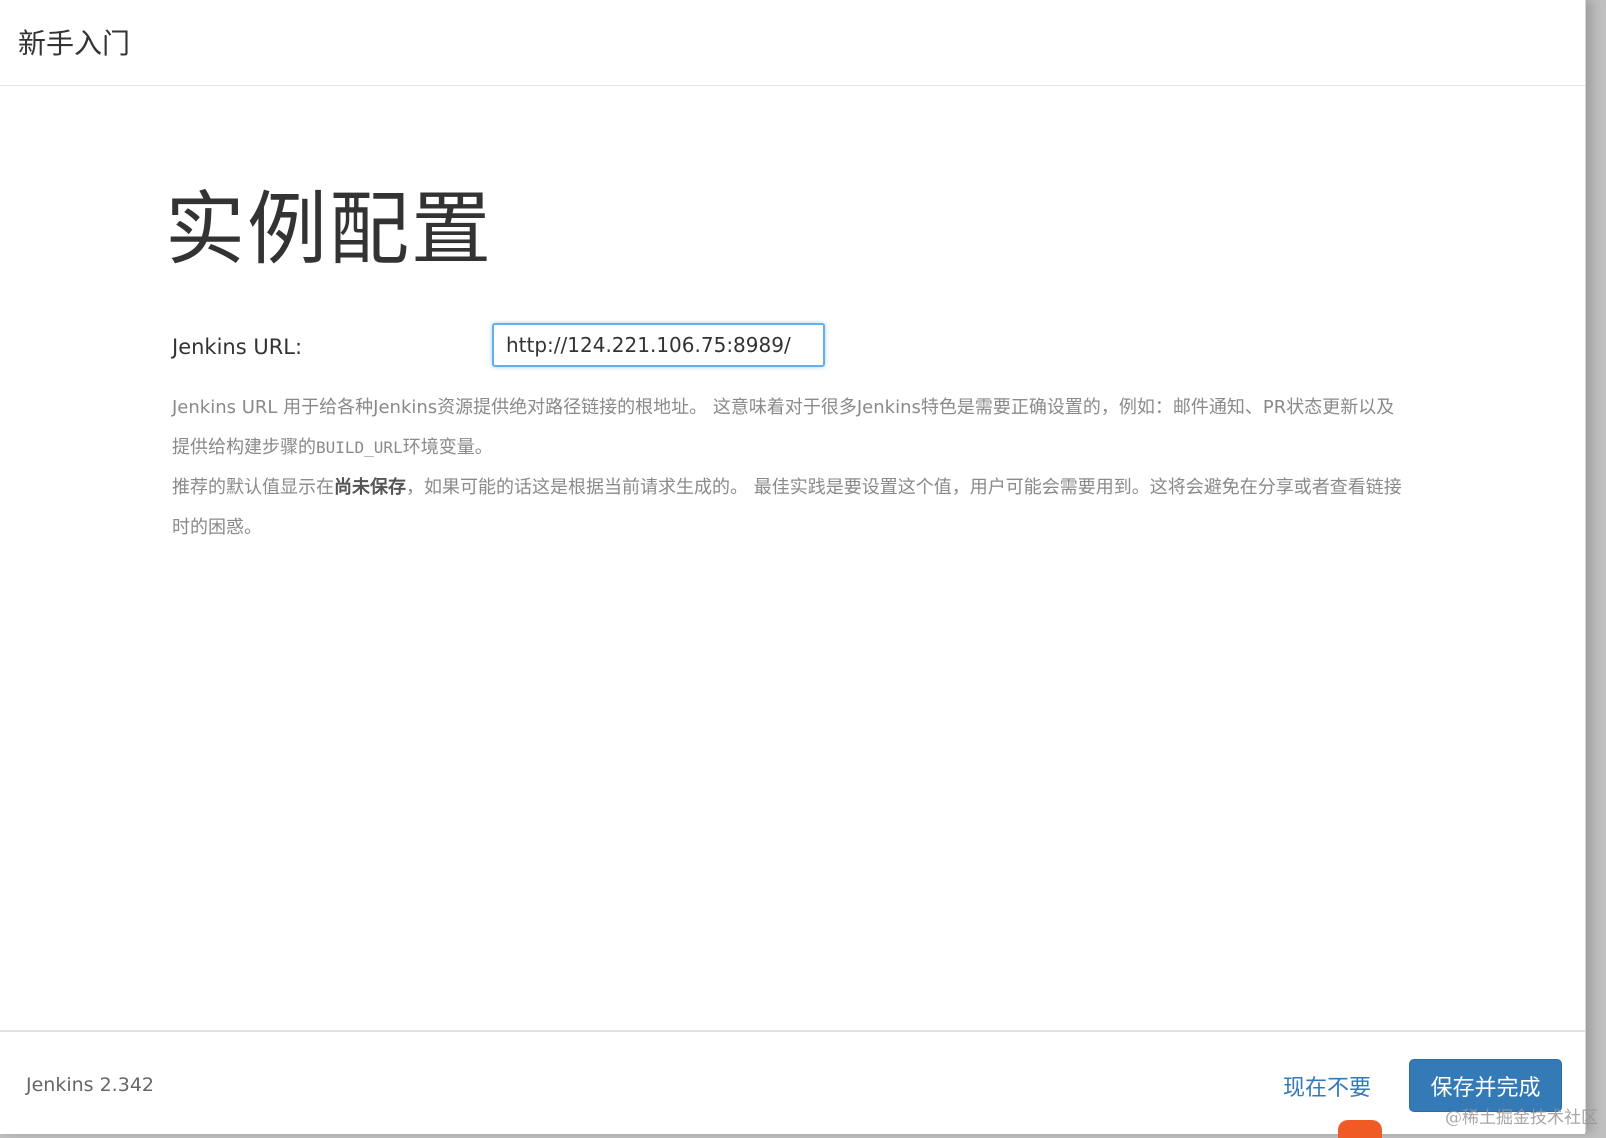 The height and width of the screenshot is (1138, 1606). Describe the element at coordinates (359, 447) in the screenshot. I see `build-url-code: BUILD_URL` at that location.